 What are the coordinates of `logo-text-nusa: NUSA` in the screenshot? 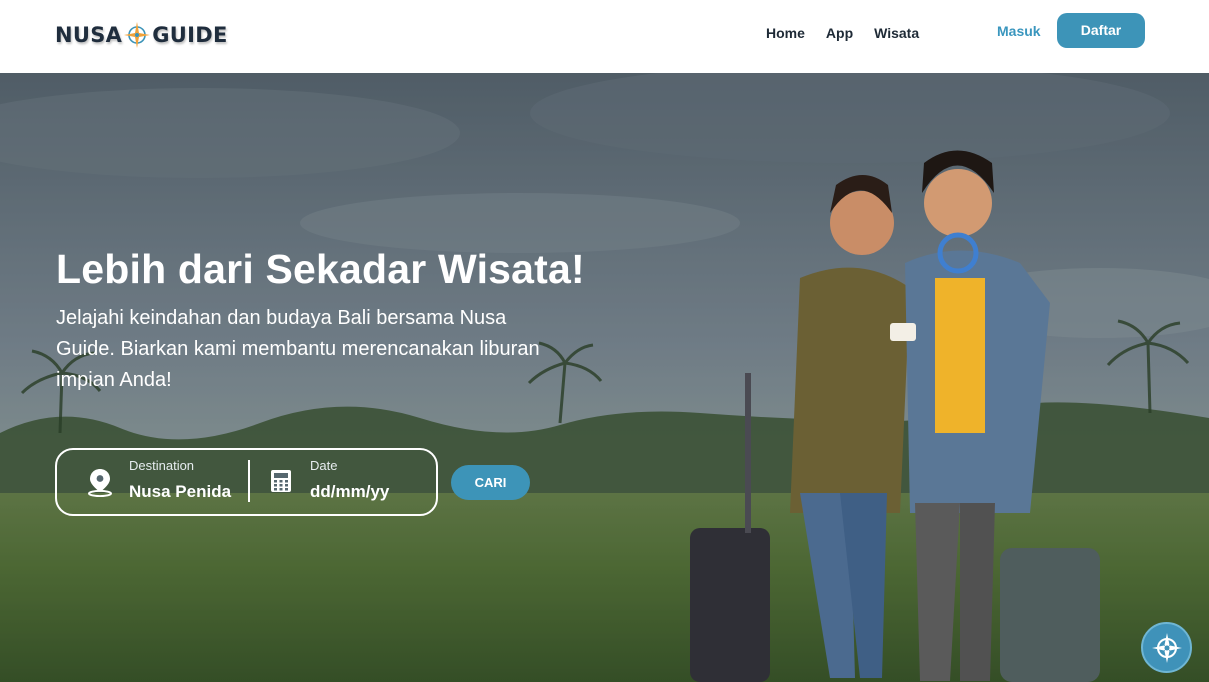 It's located at (89, 35).